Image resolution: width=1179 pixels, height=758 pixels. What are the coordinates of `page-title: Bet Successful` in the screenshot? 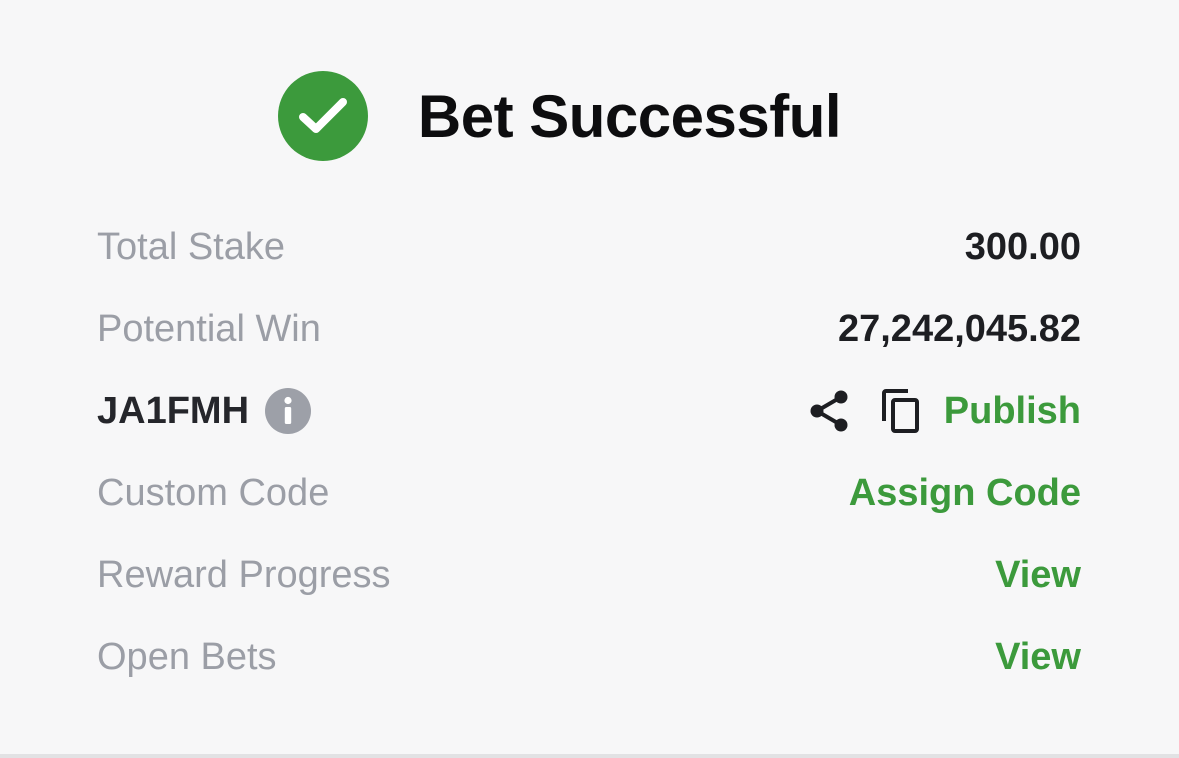 It's located at (629, 116).